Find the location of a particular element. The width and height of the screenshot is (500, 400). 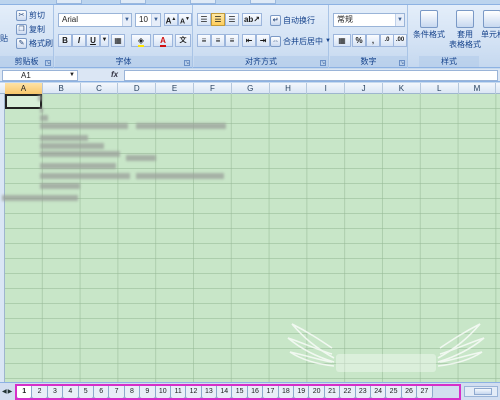

underline-dropdown-icon: ▼ is located at coordinates (104, 40).